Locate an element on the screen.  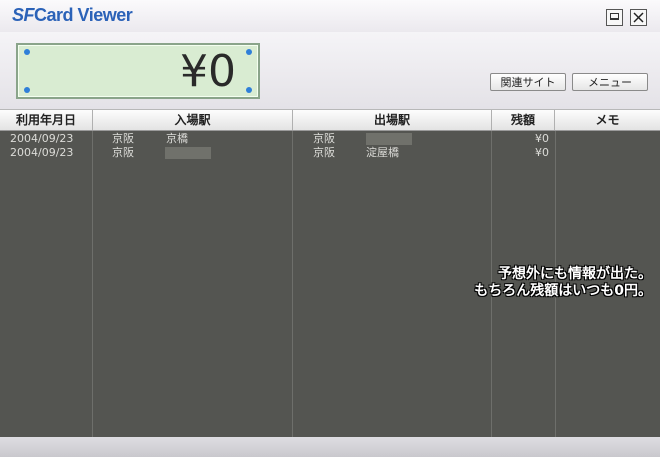
related-sites-button: 関連サイト is located at coordinates (528, 82).